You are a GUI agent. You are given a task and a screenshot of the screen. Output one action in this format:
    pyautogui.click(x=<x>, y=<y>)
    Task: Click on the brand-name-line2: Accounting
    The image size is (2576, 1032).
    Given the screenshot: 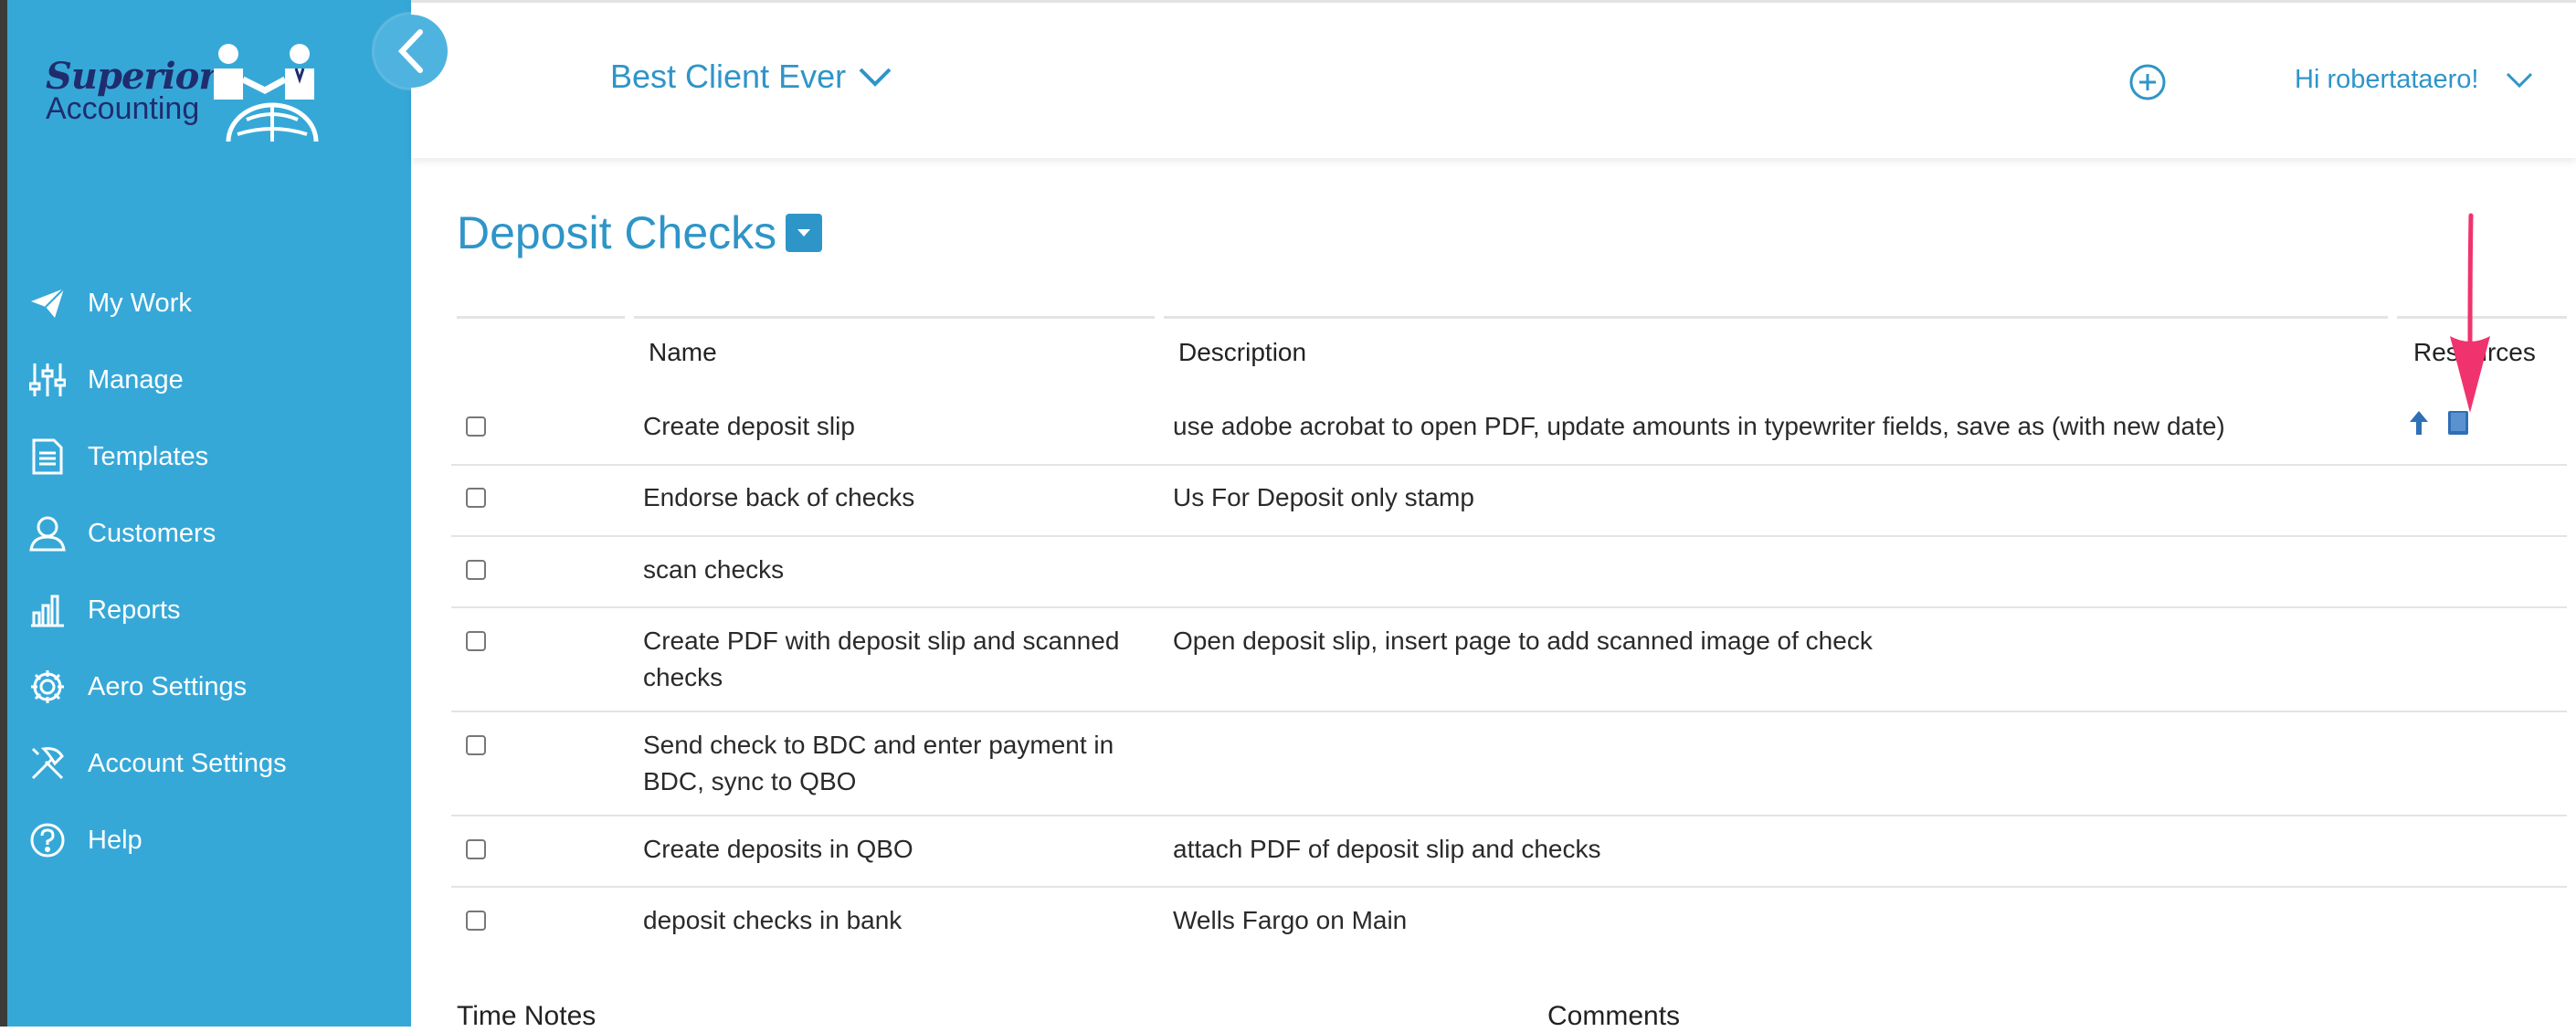 What is the action you would take?
    pyautogui.click(x=123, y=108)
    